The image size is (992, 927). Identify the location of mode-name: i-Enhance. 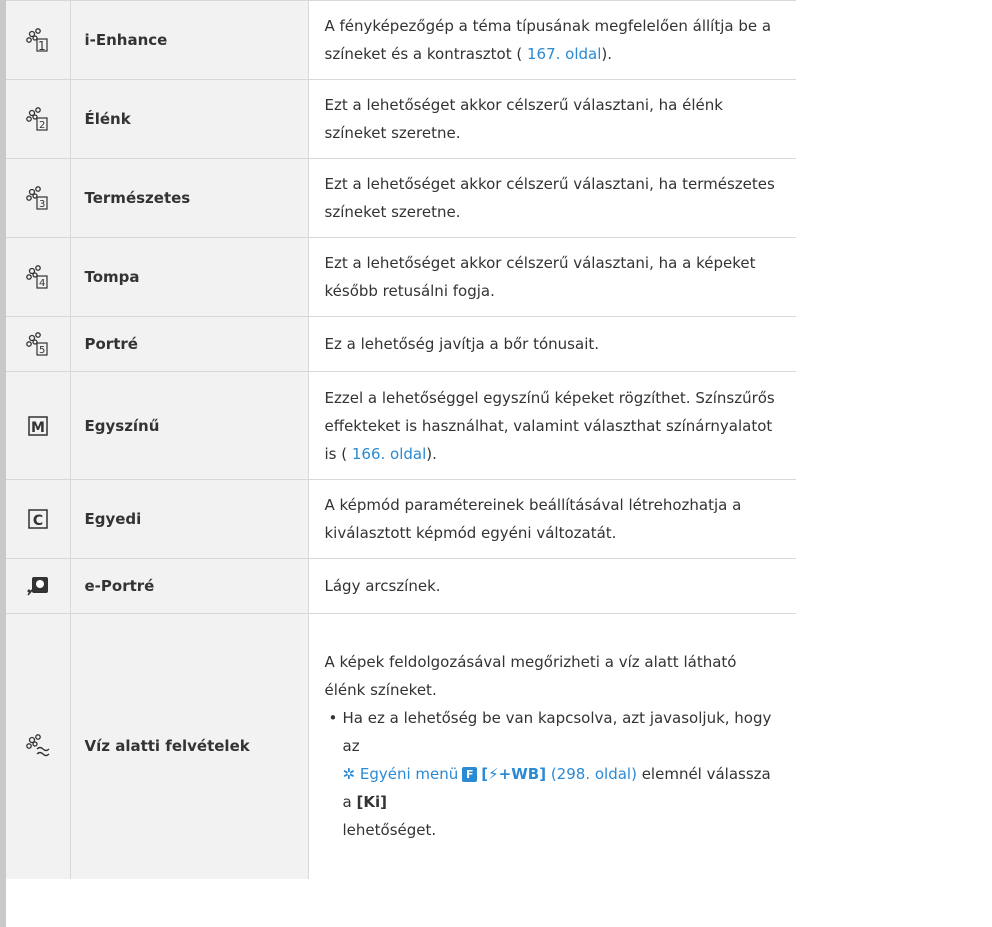
(189, 40).